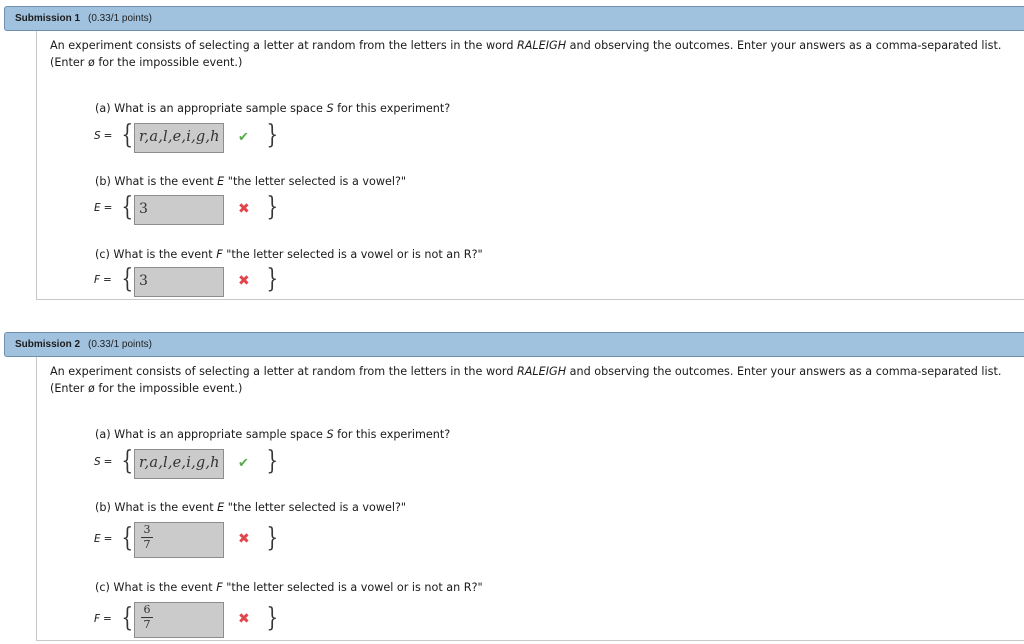 This screenshot has height=644, width=1024. I want to click on answer-row-c: F = { 3 ✖ }, so click(194, 281).